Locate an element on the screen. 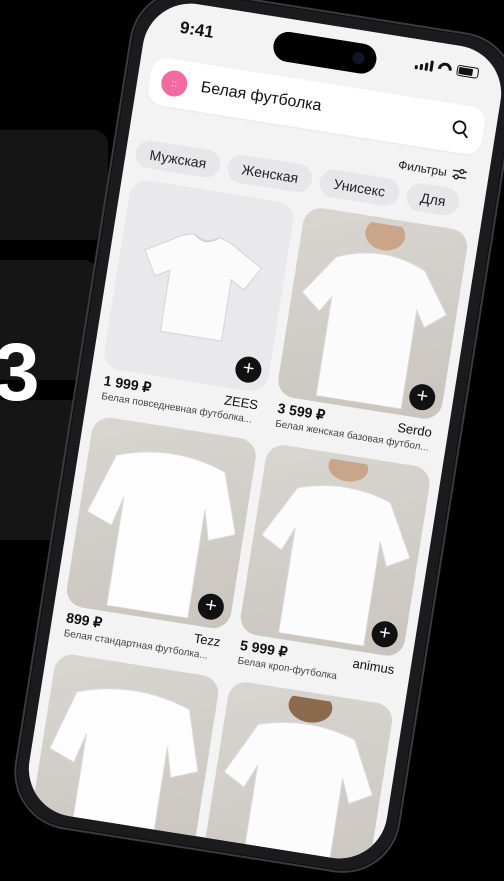 The height and width of the screenshot is (881, 504). app-logo-icon: :: is located at coordinates (174, 83).